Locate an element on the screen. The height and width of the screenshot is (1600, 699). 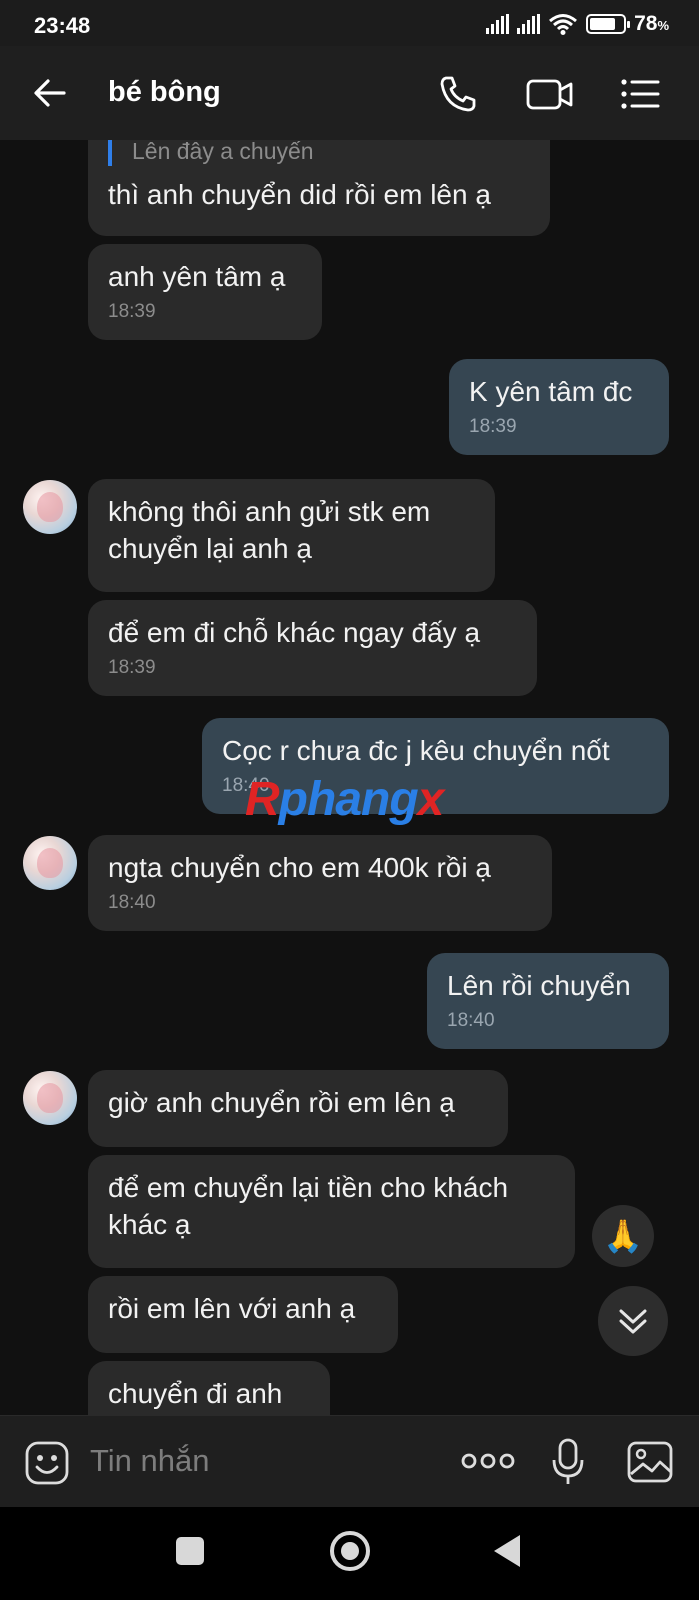
quoted-message: Lên đây a chuyến is located at coordinates (319, 153).